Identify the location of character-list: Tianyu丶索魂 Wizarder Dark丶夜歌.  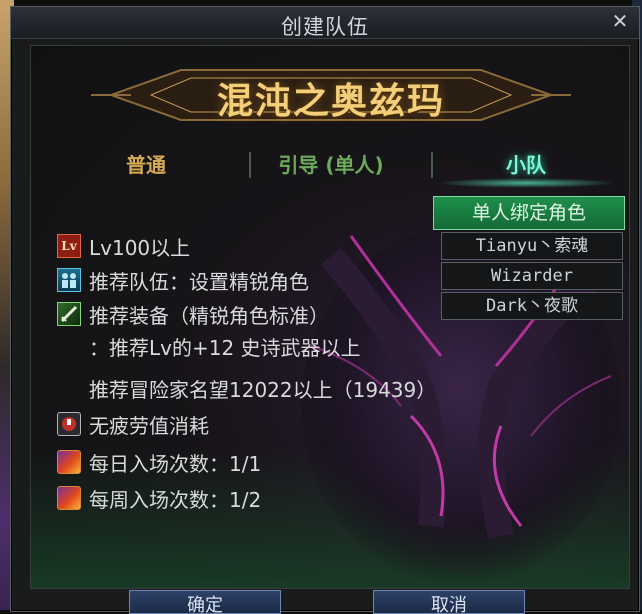
(532, 277).